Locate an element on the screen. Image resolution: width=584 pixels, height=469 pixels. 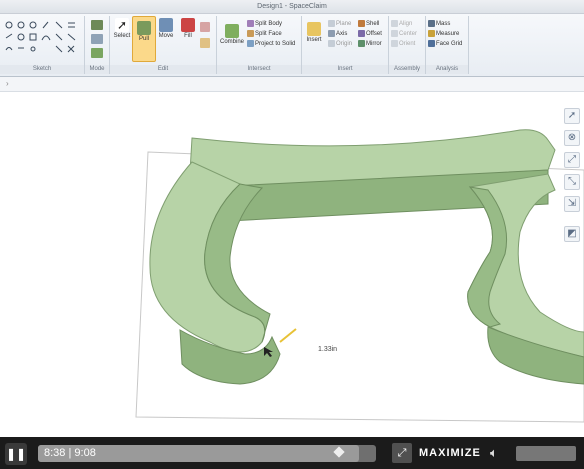
current-time: 8:38 is located at coordinates (55, 453).